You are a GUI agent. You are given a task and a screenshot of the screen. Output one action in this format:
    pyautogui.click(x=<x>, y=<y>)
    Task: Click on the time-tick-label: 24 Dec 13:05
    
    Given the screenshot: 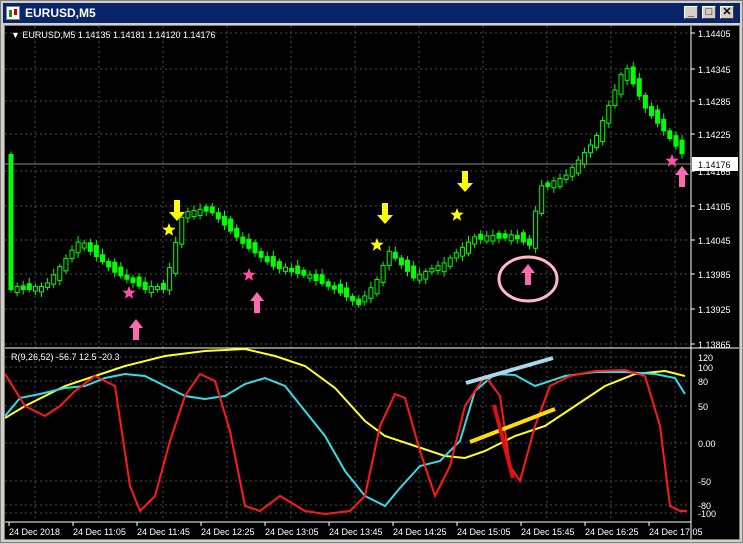 What is the action you would take?
    pyautogui.click(x=292, y=532)
    